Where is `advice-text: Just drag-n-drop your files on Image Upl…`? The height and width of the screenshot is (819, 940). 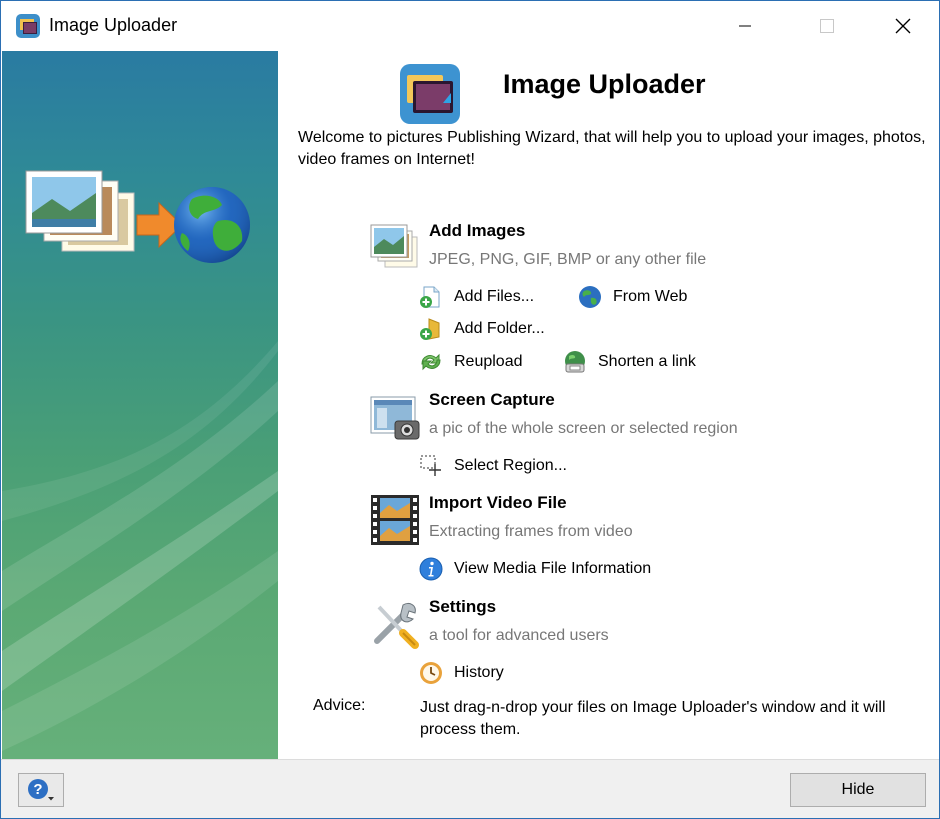 advice-text: Just drag-n-drop your files on Image Upl… is located at coordinates (653, 718).